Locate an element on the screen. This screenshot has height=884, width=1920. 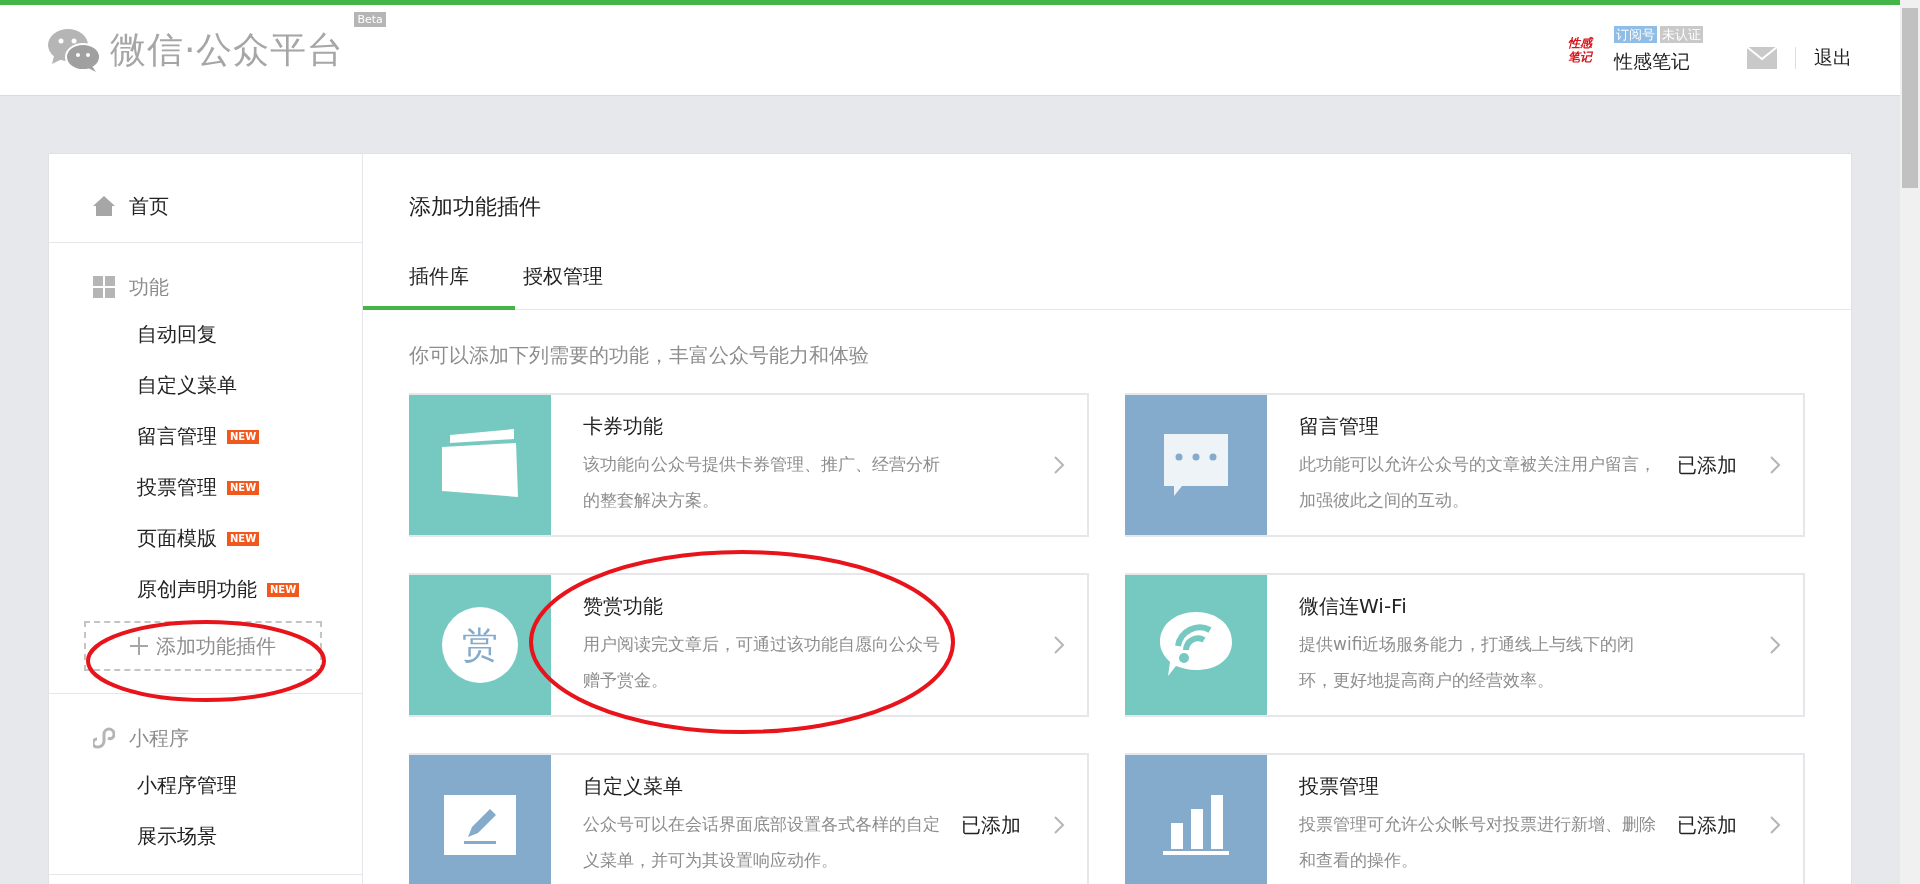
sidebar-item: 自定义菜单 is located at coordinates (205, 385).